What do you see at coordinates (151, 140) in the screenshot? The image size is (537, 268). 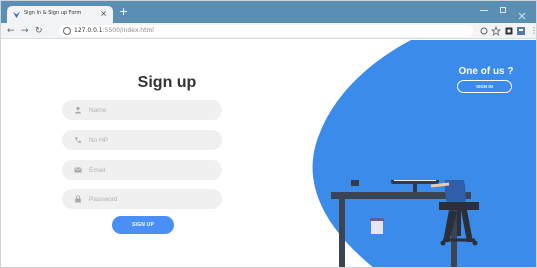 I see `phone-input` at bounding box center [151, 140].